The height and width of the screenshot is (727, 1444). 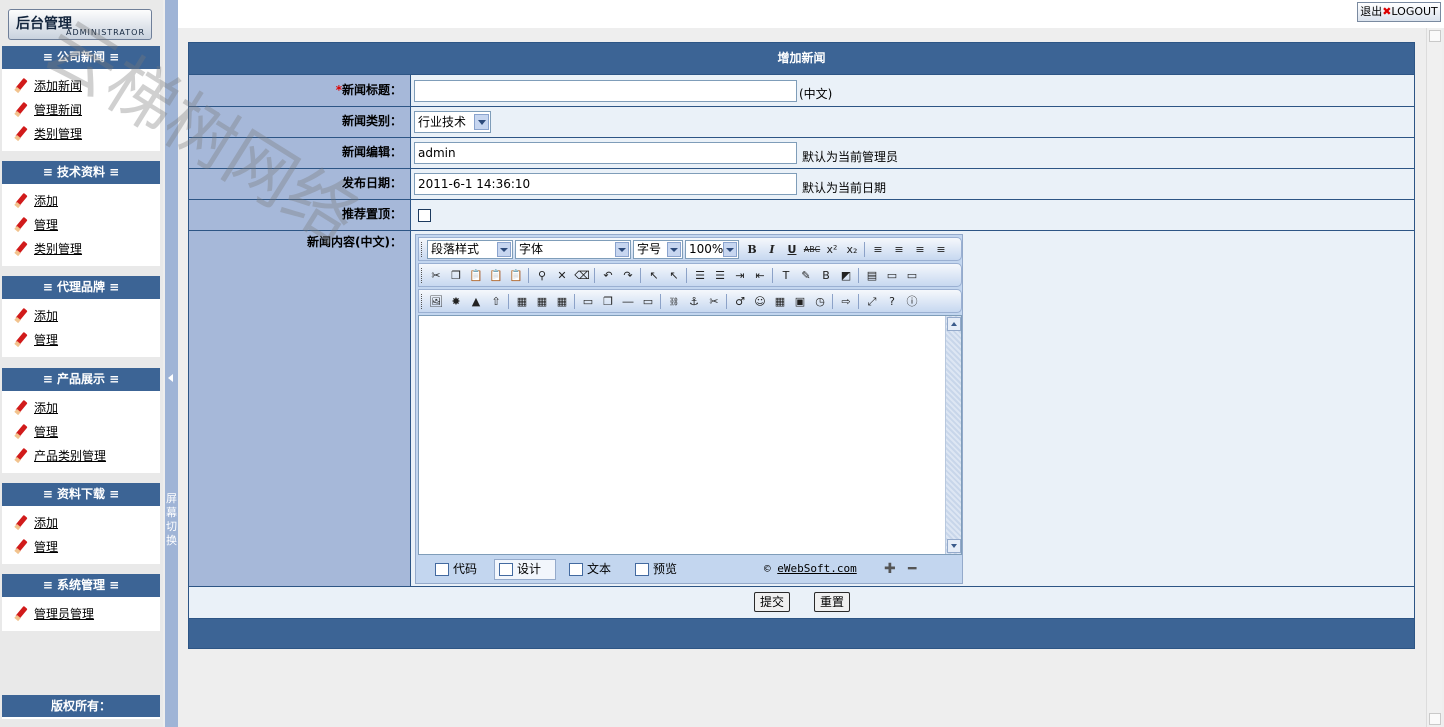 I want to click on copy-icon: ❐, so click(x=456, y=275).